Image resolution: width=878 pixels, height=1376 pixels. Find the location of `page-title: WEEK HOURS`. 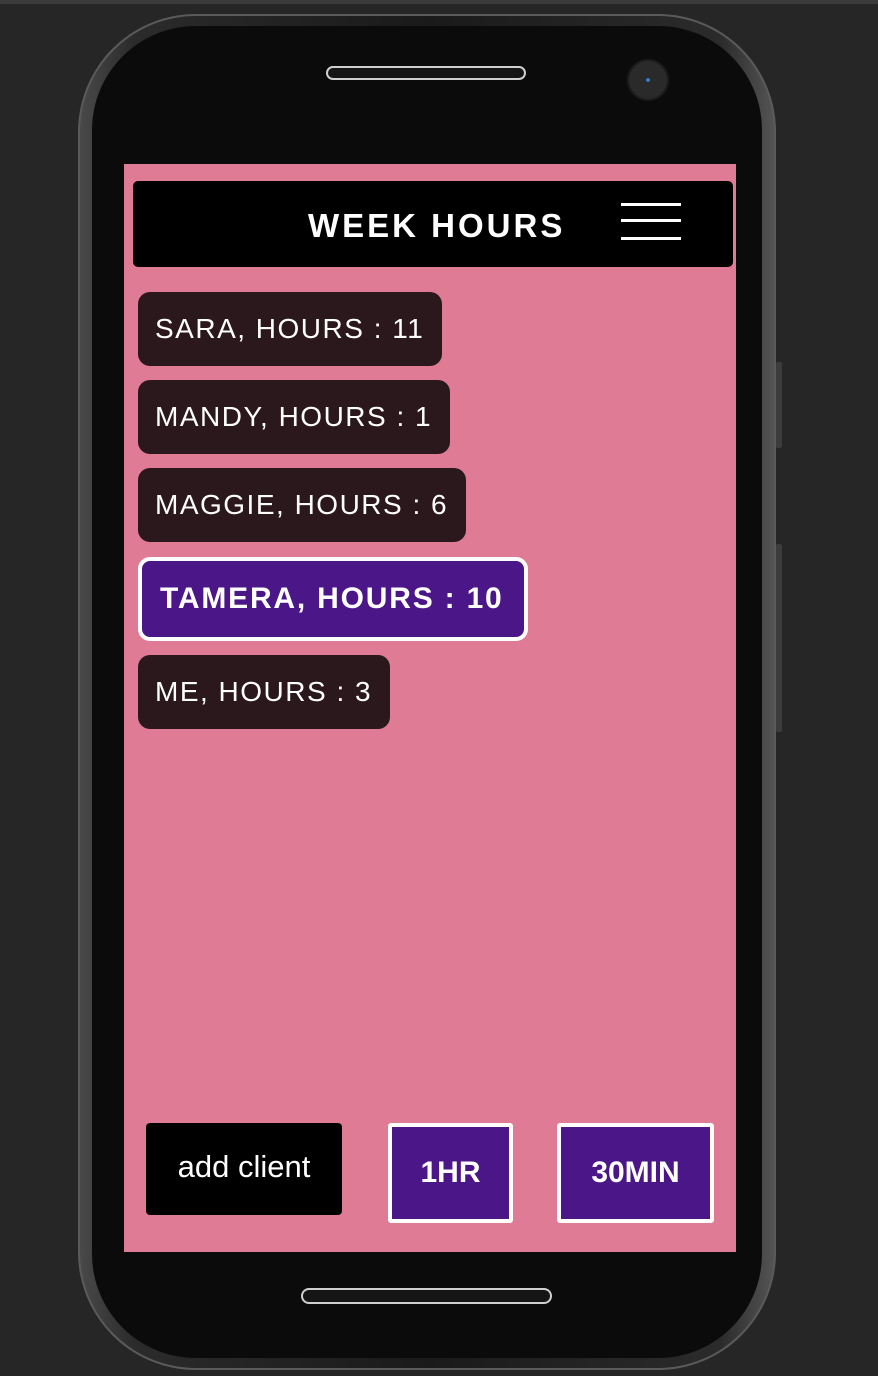

page-title: WEEK HOURS is located at coordinates (437, 225).